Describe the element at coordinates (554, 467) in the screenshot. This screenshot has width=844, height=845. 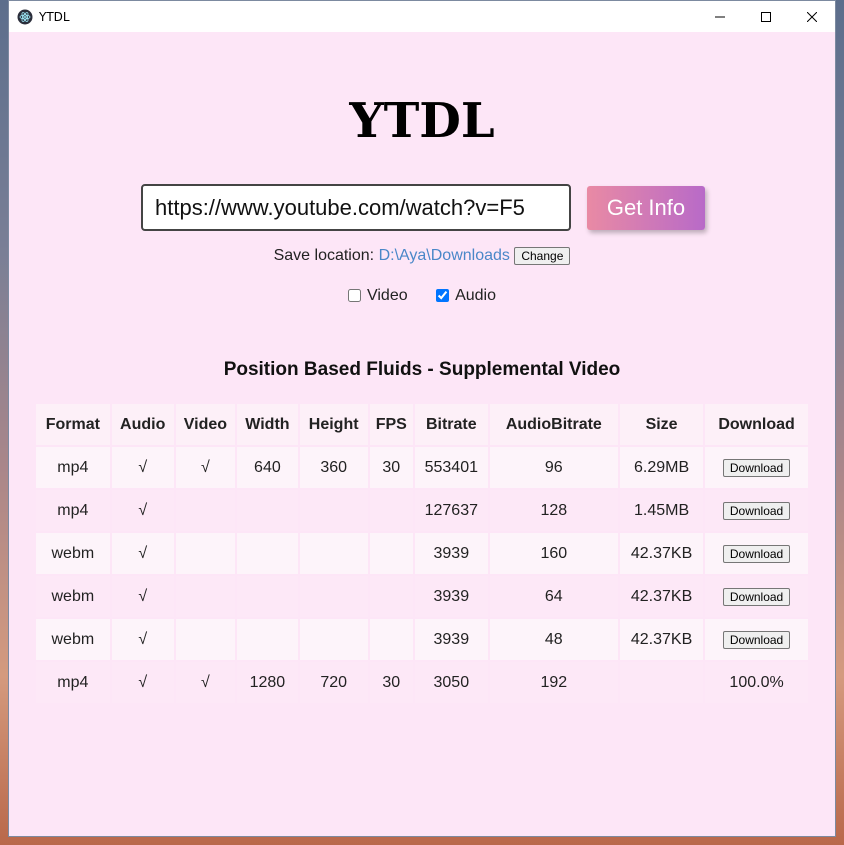
I see `cell-audio-bitrate: 96` at that location.